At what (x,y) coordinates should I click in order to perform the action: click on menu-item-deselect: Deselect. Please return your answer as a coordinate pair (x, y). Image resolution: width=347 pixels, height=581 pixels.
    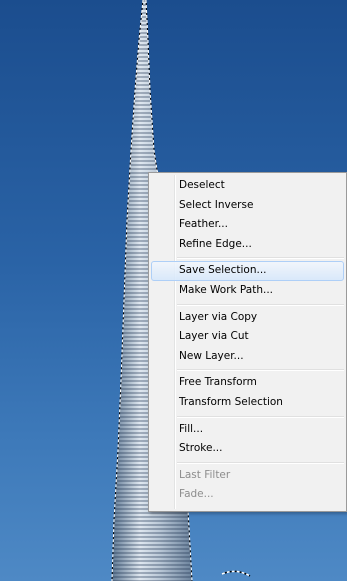
    Looking at the image, I should click on (247, 186).